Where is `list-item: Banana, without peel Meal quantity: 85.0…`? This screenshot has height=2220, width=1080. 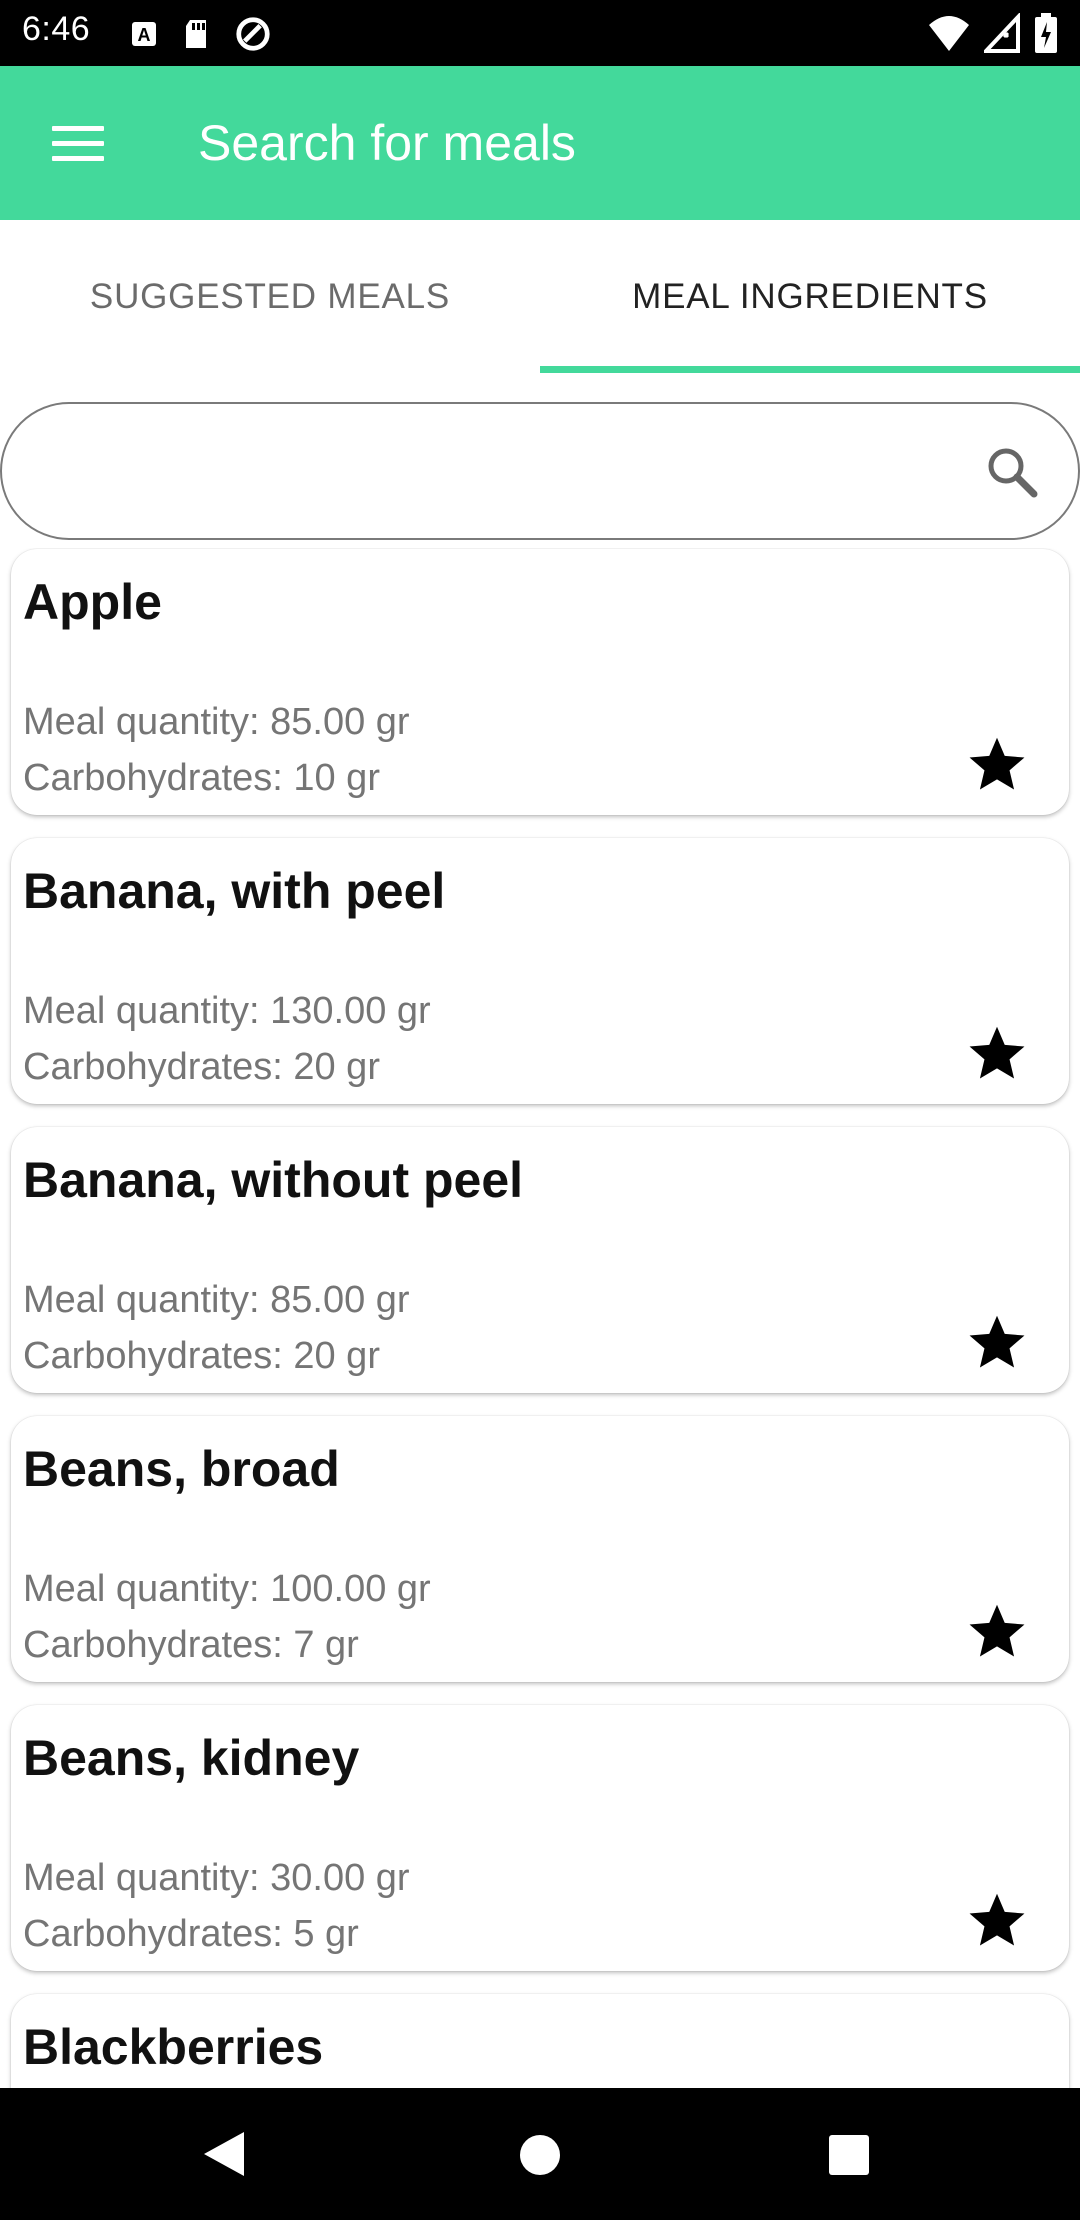 list-item: Banana, without peel Meal quantity: 85.0… is located at coordinates (540, 1260).